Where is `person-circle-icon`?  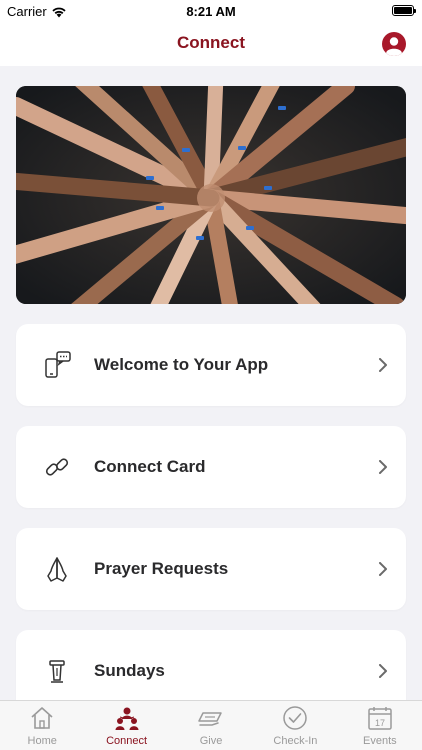 person-circle-icon is located at coordinates (394, 46).